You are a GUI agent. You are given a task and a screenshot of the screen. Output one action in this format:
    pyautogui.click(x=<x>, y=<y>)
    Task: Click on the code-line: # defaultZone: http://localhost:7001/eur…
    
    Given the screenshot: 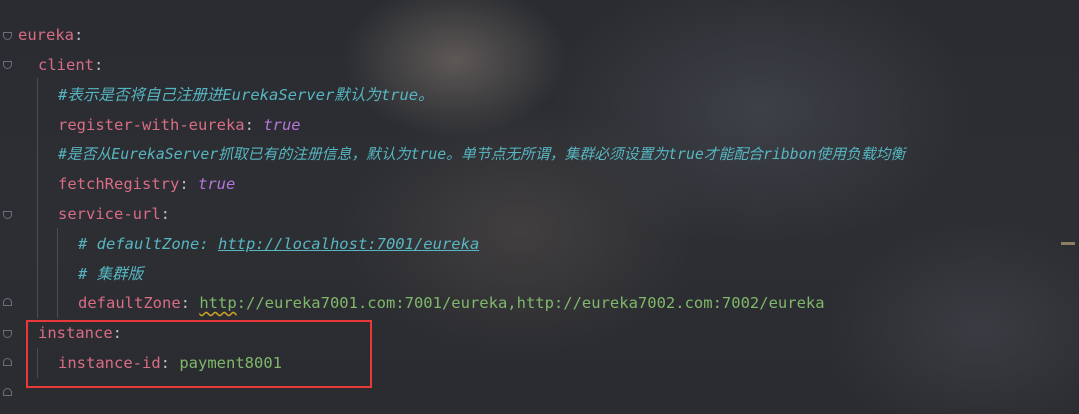 What is the action you would take?
    pyautogui.click(x=278, y=244)
    